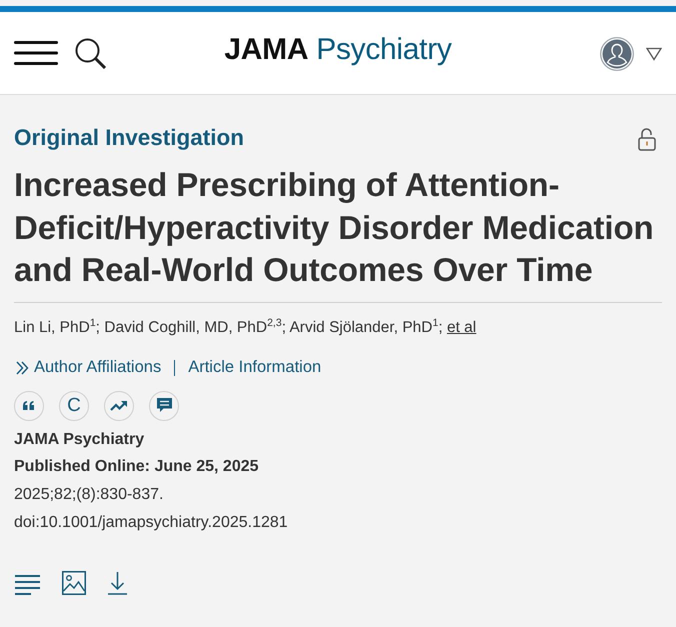  What do you see at coordinates (89, 494) in the screenshot?
I see `citation-text: 2025;82;(8):830-837.` at bounding box center [89, 494].